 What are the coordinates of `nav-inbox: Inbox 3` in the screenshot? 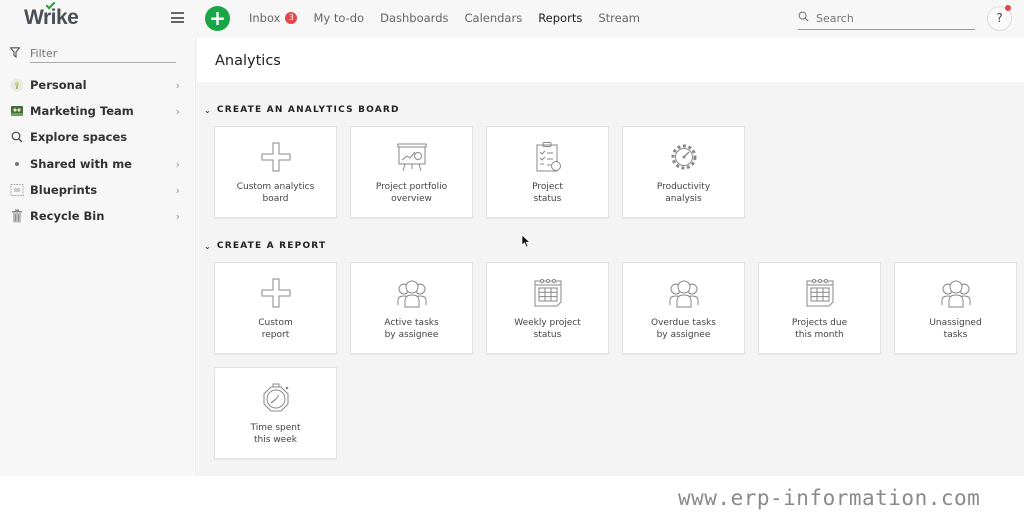 It's located at (273, 18).